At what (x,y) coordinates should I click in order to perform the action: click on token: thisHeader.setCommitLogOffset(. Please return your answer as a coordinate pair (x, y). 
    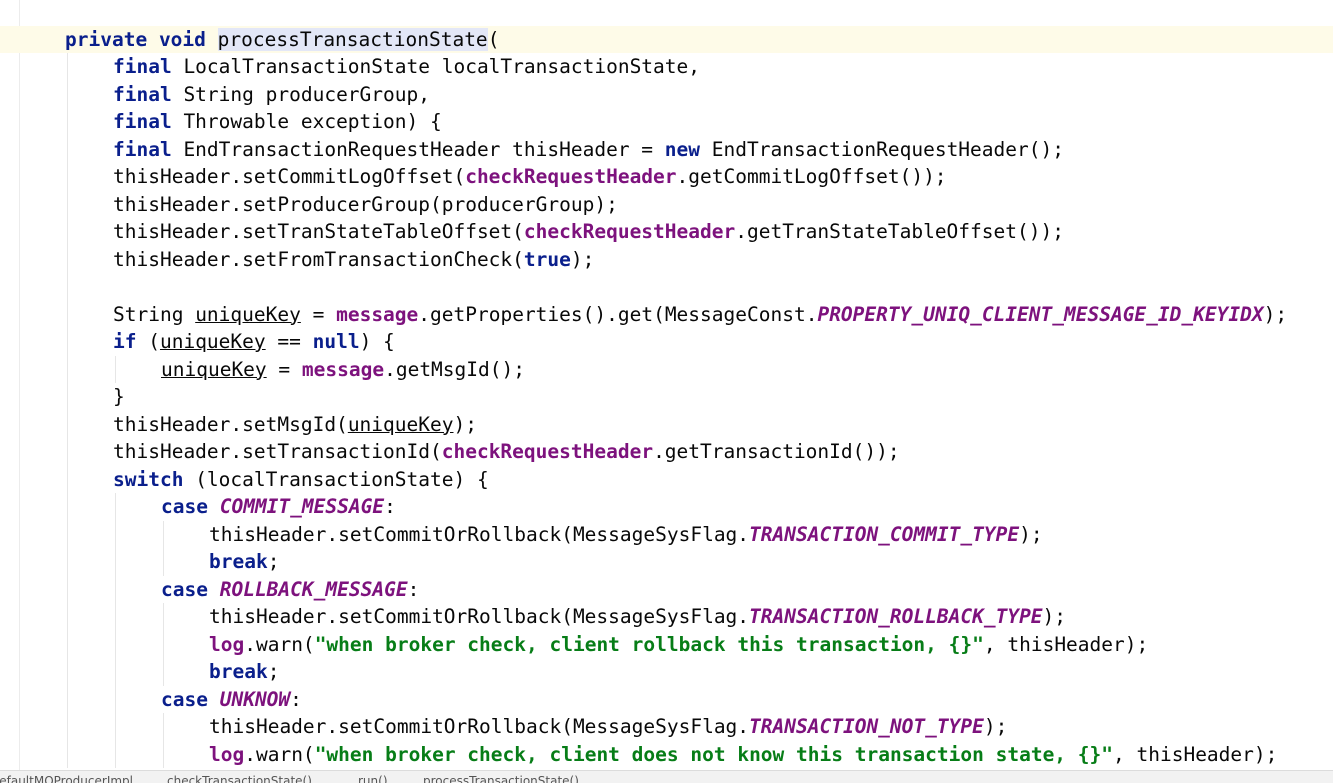
    Looking at the image, I should click on (289, 176).